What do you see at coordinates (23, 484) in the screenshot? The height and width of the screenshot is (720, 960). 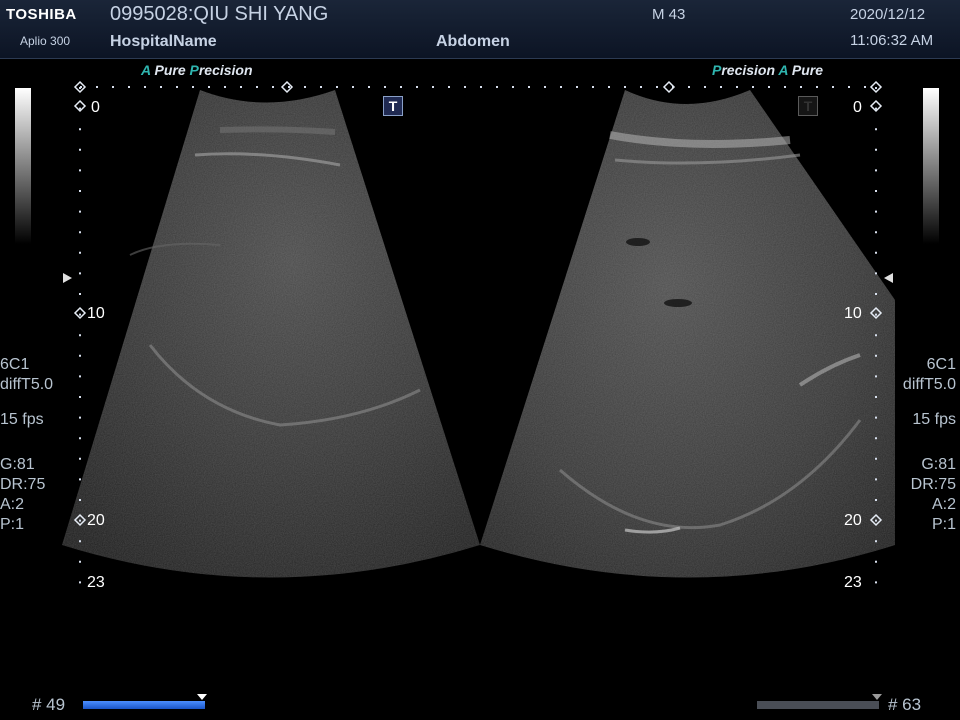 I see `left-dr: DR:75` at bounding box center [23, 484].